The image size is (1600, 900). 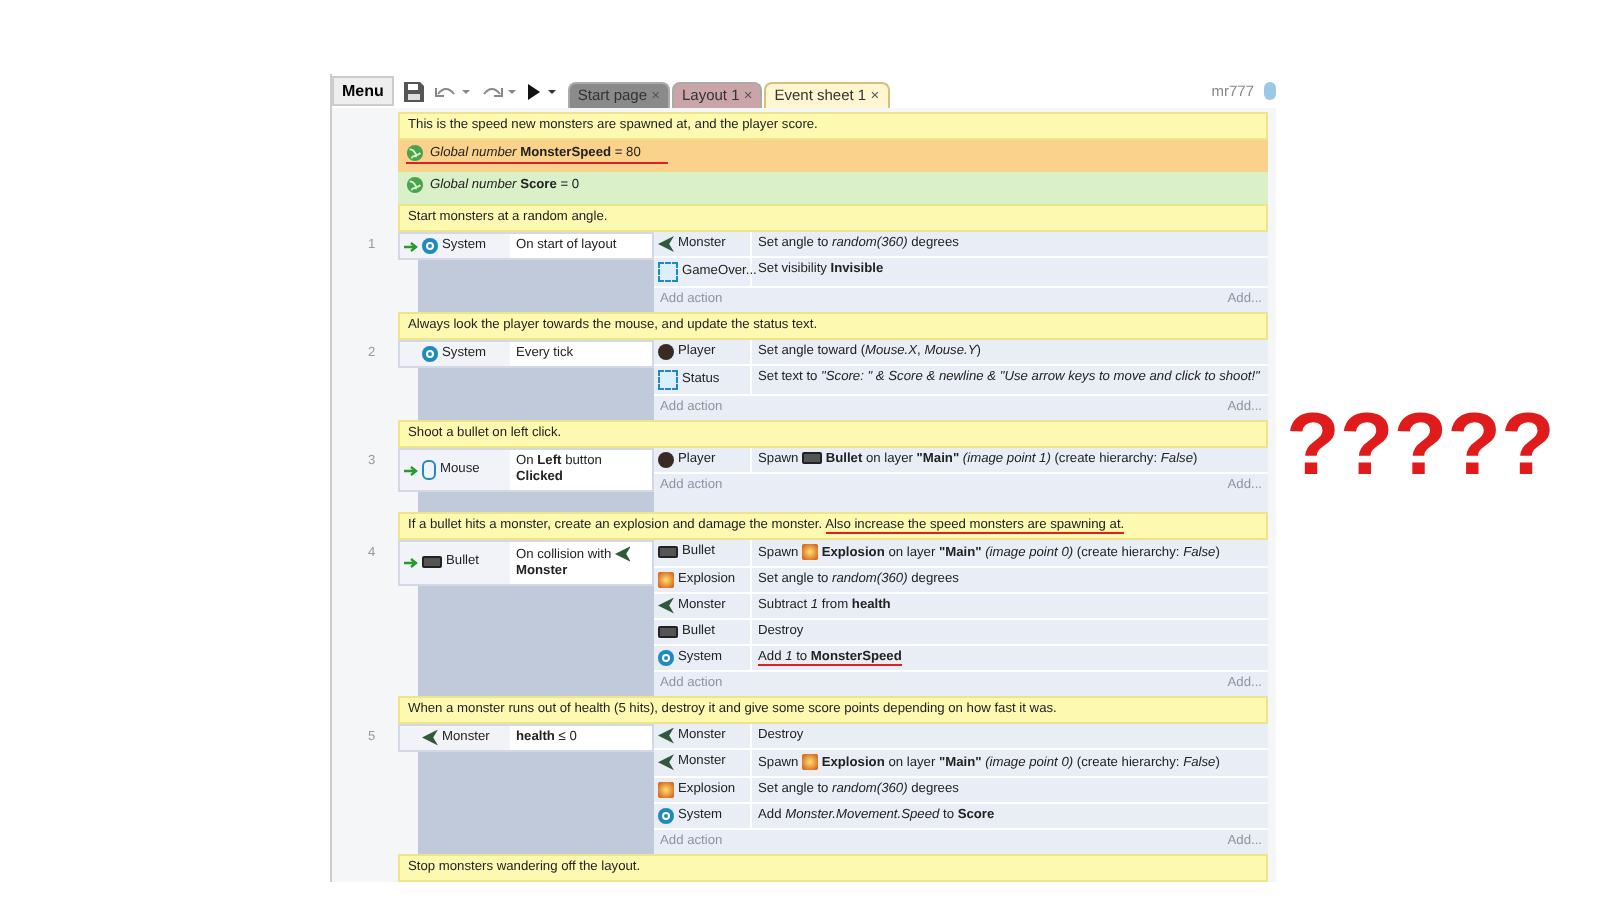 What do you see at coordinates (497, 91) in the screenshot?
I see `redo-icon` at bounding box center [497, 91].